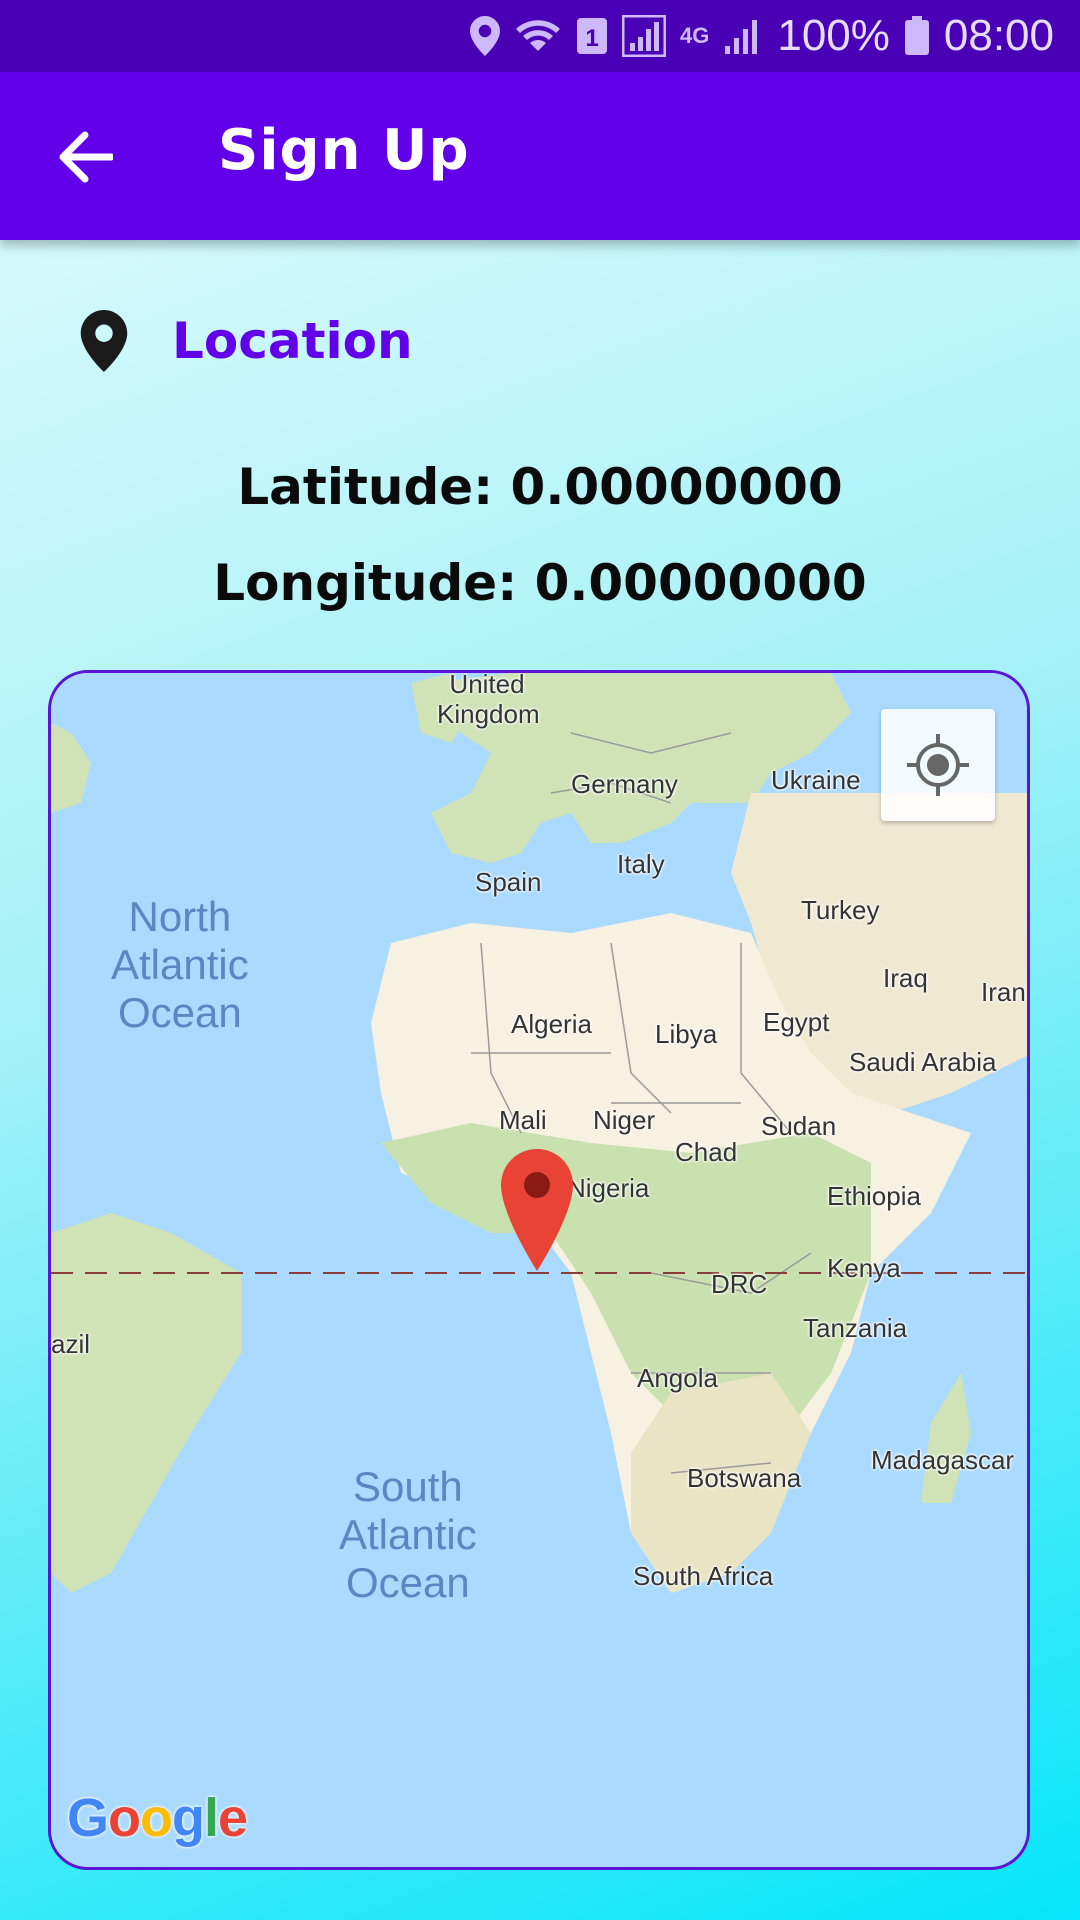 The image size is (1080, 1920). What do you see at coordinates (796, 1022) in the screenshot?
I see `map-label: Egypt` at bounding box center [796, 1022].